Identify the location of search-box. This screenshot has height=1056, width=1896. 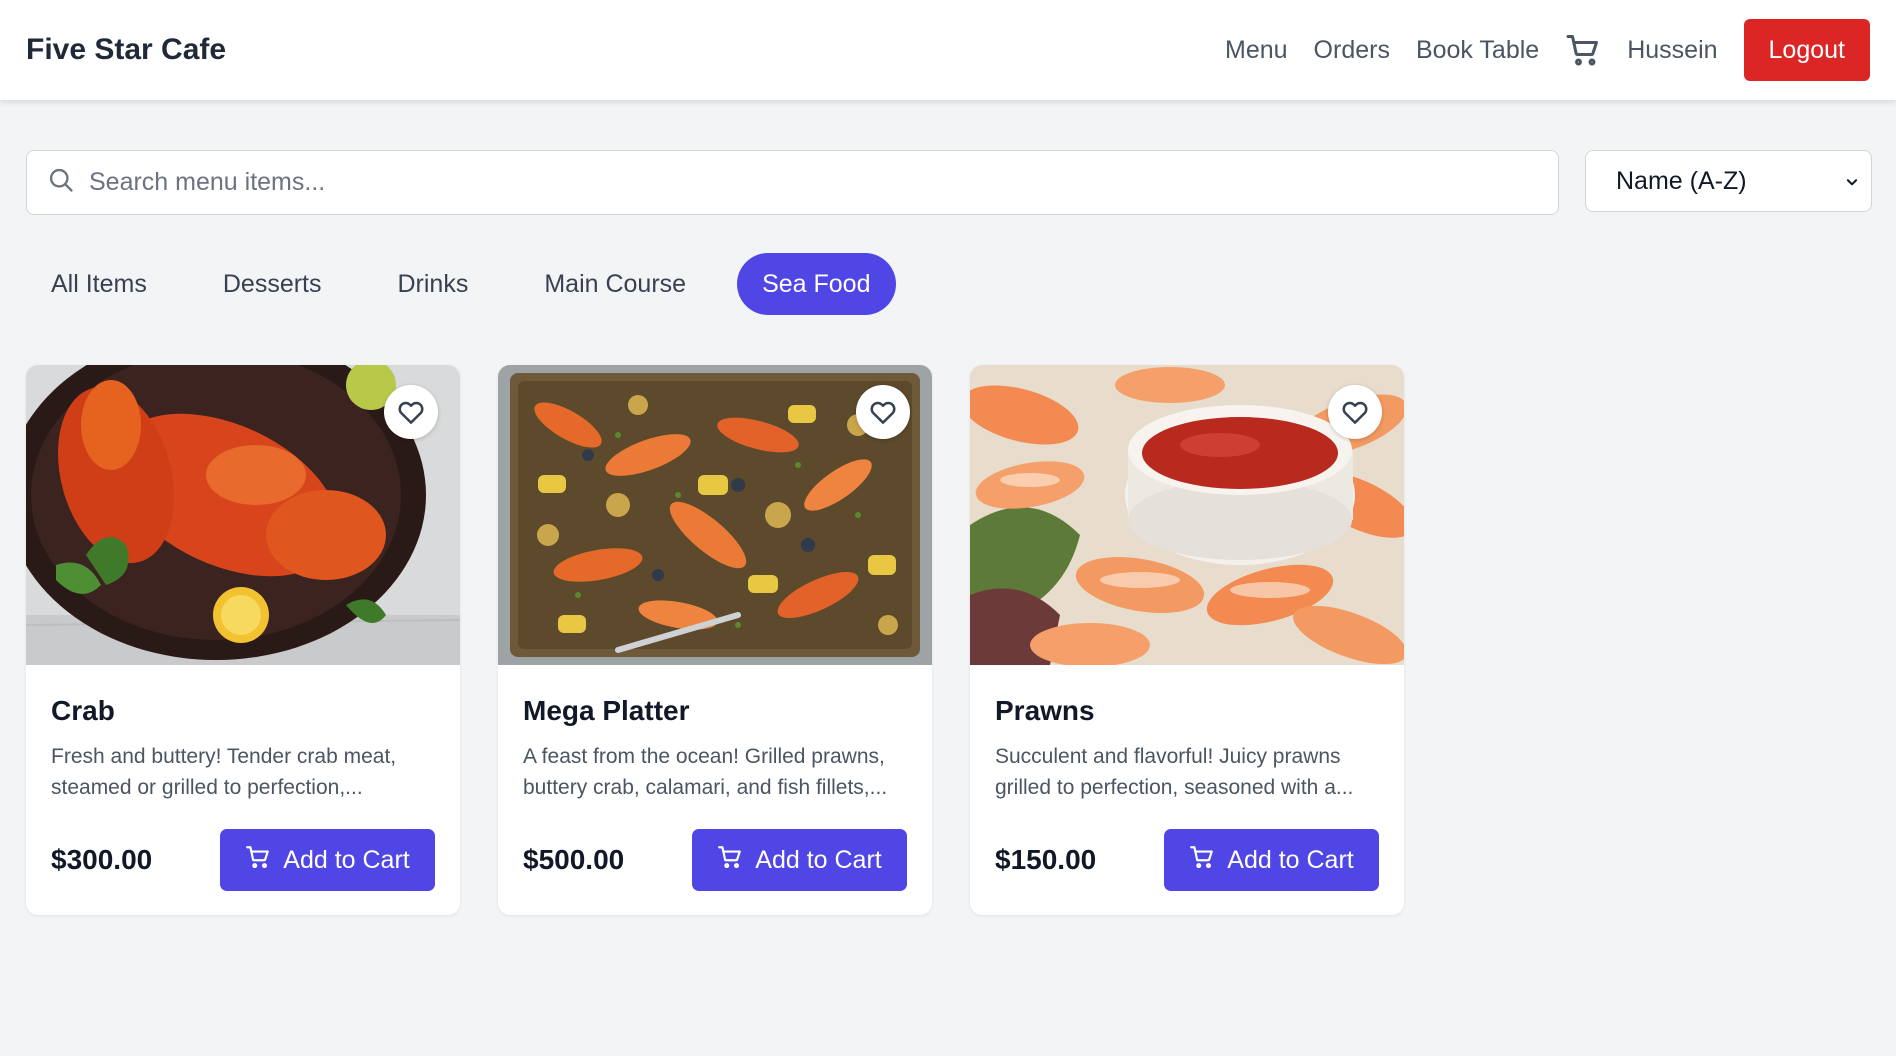
(792, 182).